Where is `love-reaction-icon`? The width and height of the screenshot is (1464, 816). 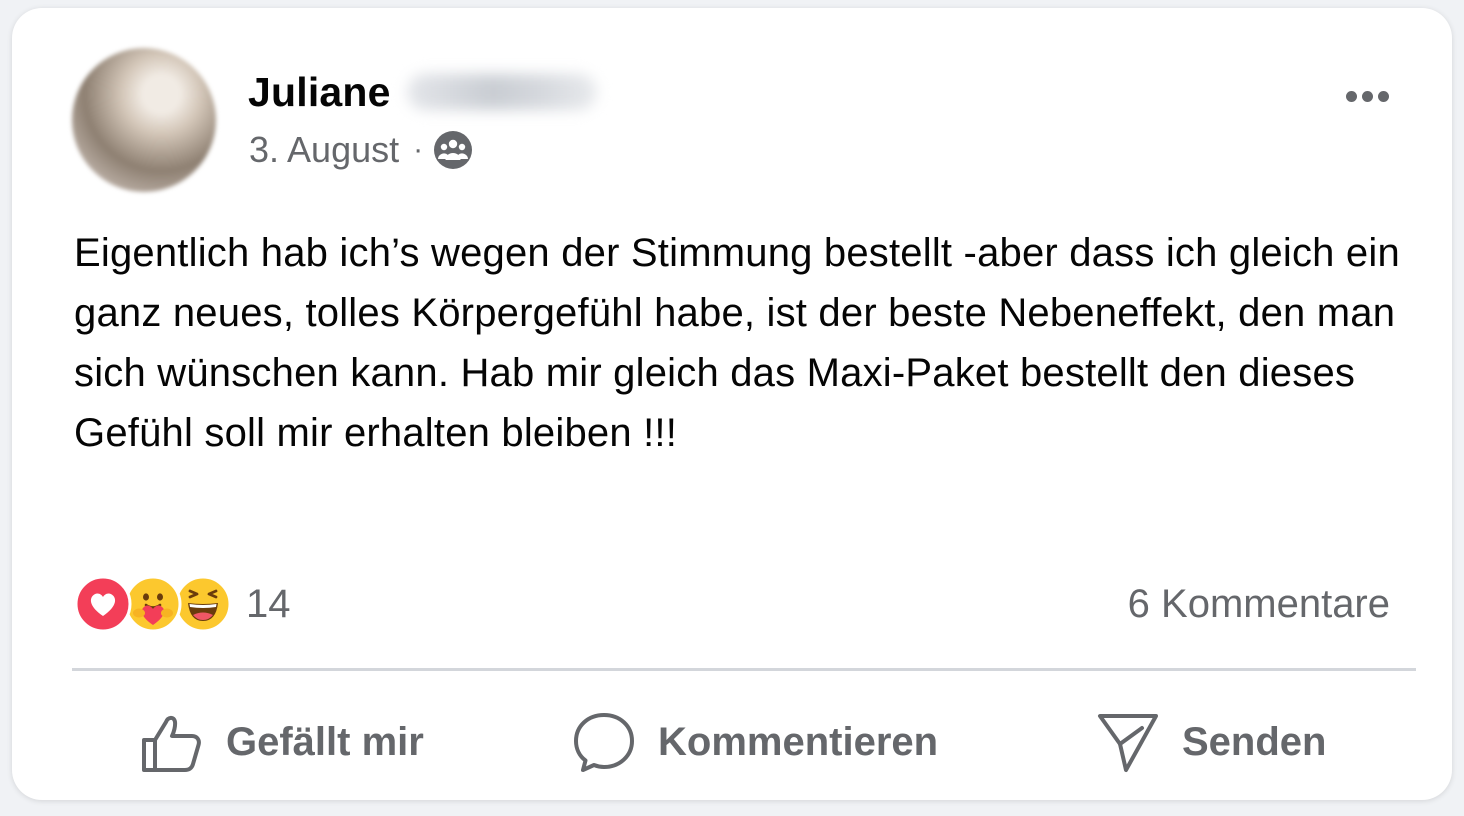
love-reaction-icon is located at coordinates (103, 604).